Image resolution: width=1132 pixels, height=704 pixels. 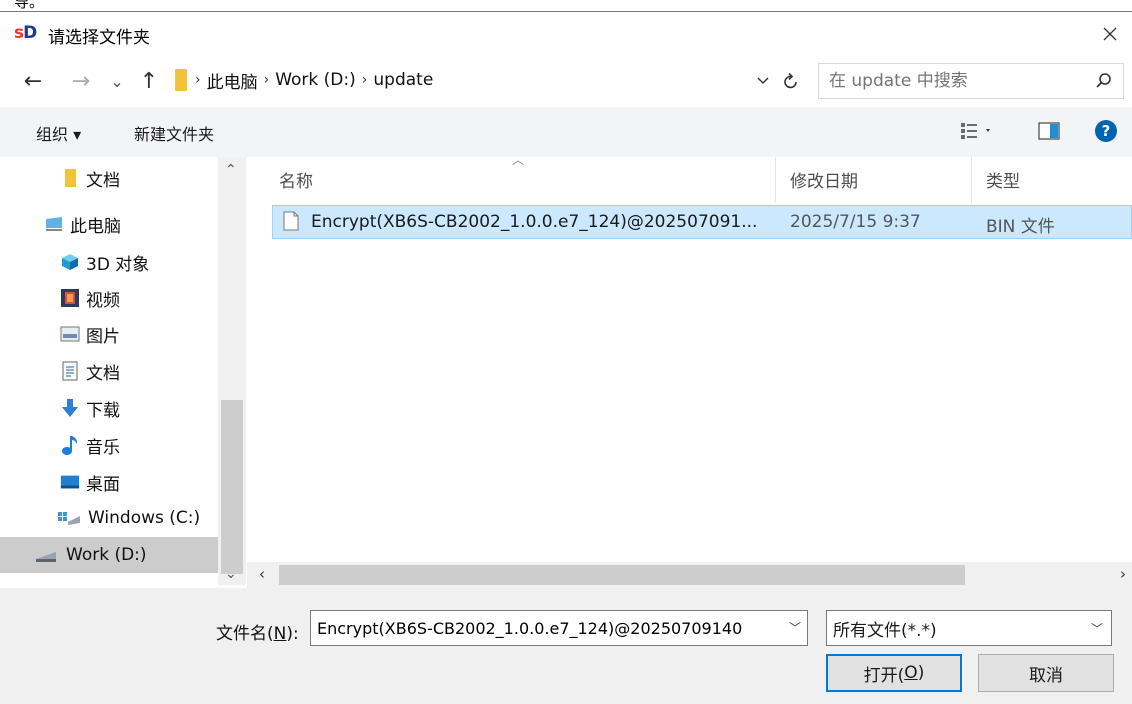 I want to click on breadcrumb-this-pc: 此电脑, so click(x=232, y=80).